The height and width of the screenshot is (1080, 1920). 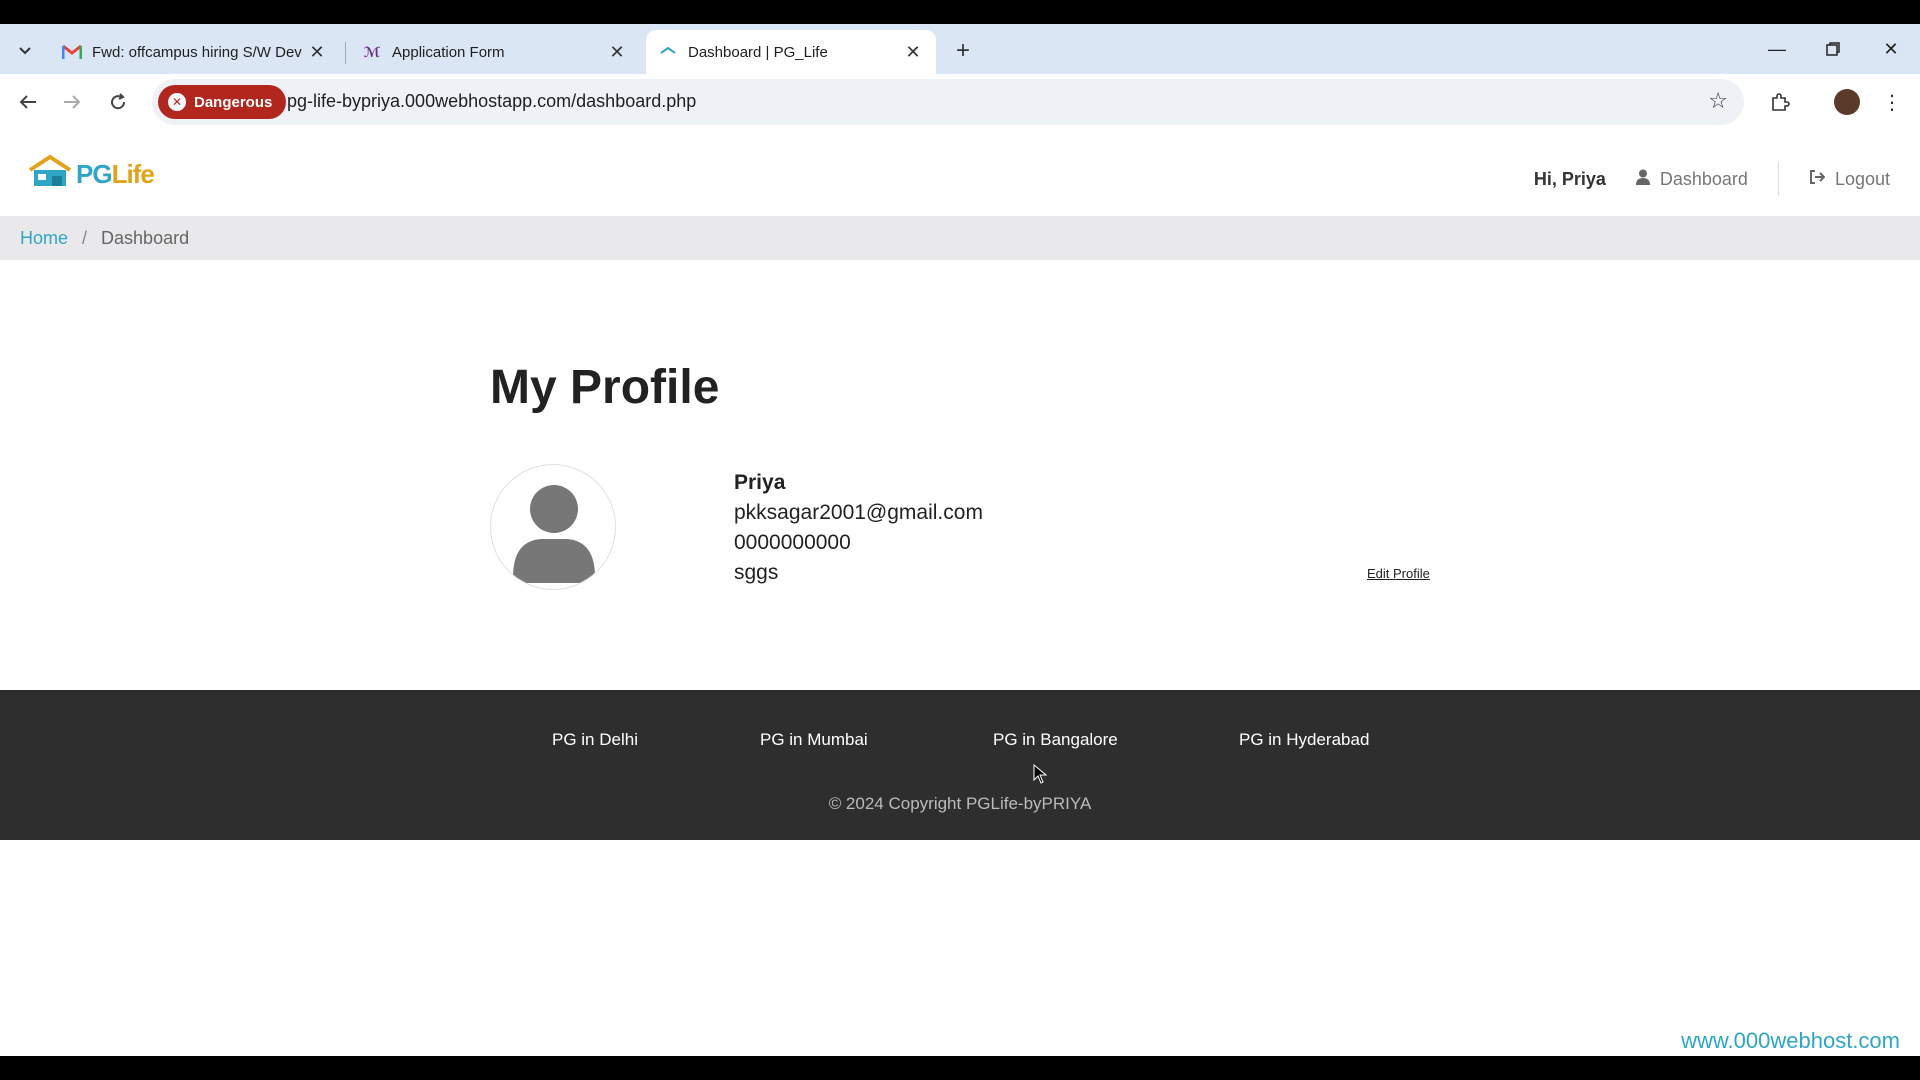 I want to click on logout-link: Logout, so click(x=1849, y=179).